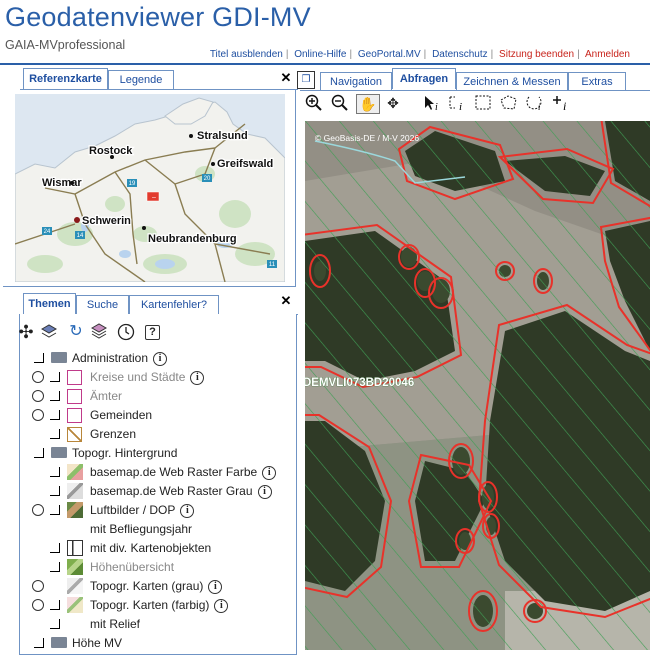  I want to click on road-20: 20, so click(207, 179).